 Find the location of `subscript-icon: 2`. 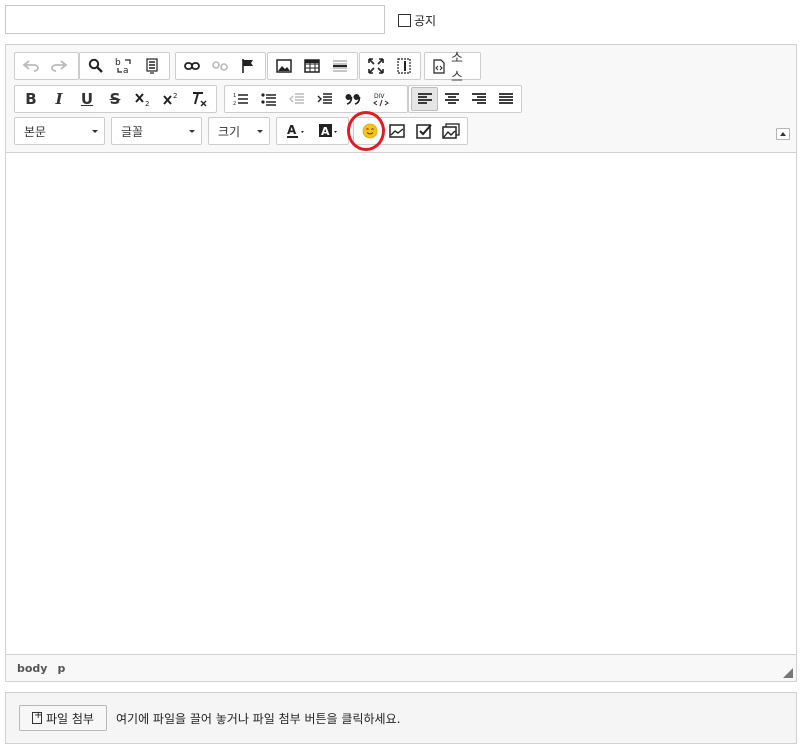

subscript-icon: 2 is located at coordinates (143, 99).